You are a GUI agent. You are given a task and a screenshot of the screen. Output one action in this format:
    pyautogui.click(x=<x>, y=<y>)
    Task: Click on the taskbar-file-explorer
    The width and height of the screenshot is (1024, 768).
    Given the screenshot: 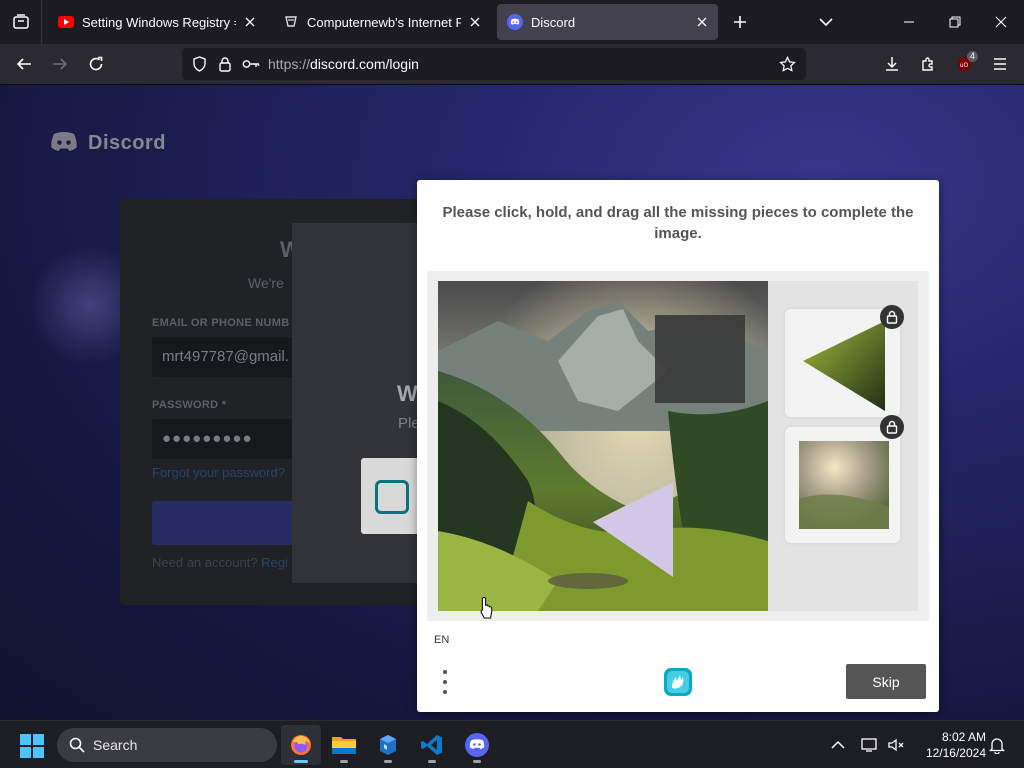 What is the action you would take?
    pyautogui.click(x=344, y=745)
    